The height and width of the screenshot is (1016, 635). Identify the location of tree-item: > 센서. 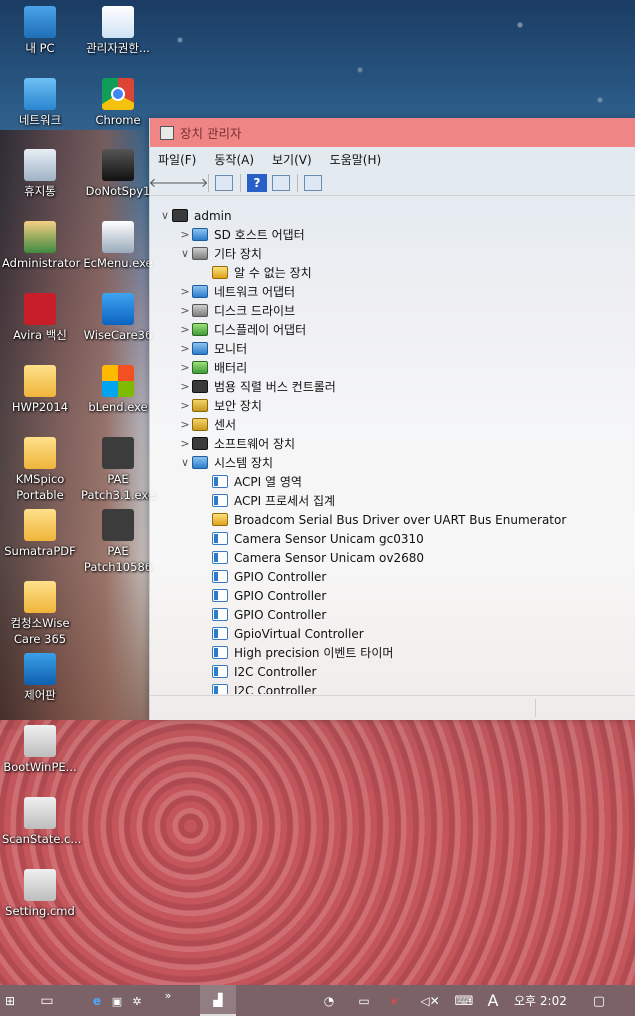
(207, 424).